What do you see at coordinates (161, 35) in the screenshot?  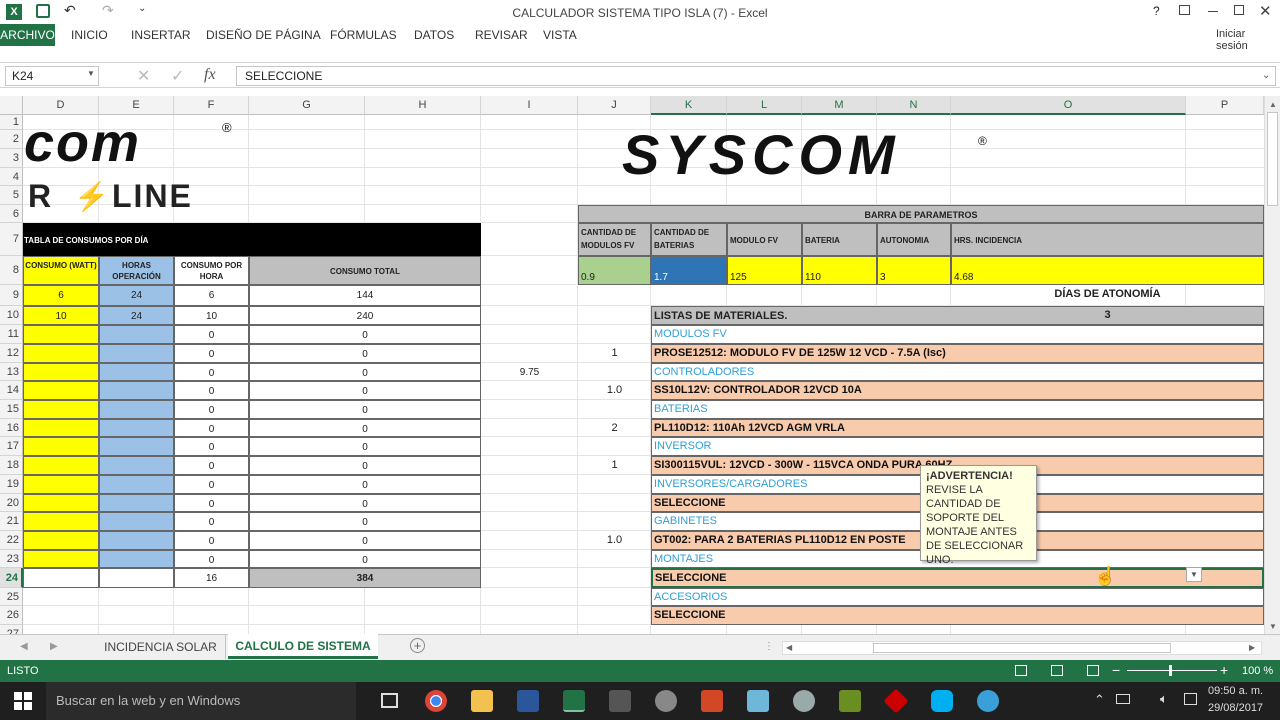 I see `tab-insertar: INSERTAR` at bounding box center [161, 35].